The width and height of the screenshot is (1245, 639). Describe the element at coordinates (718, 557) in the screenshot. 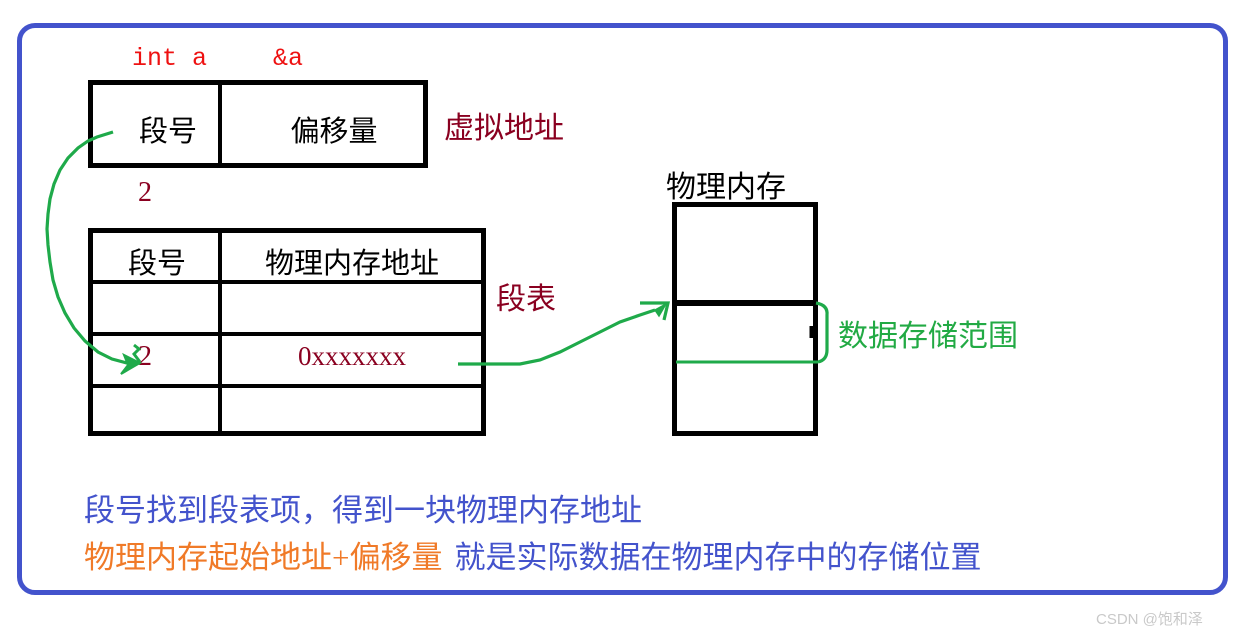

I see `note-line-2-part-2: 就是实际数据在物理内存中的存储位置` at that location.